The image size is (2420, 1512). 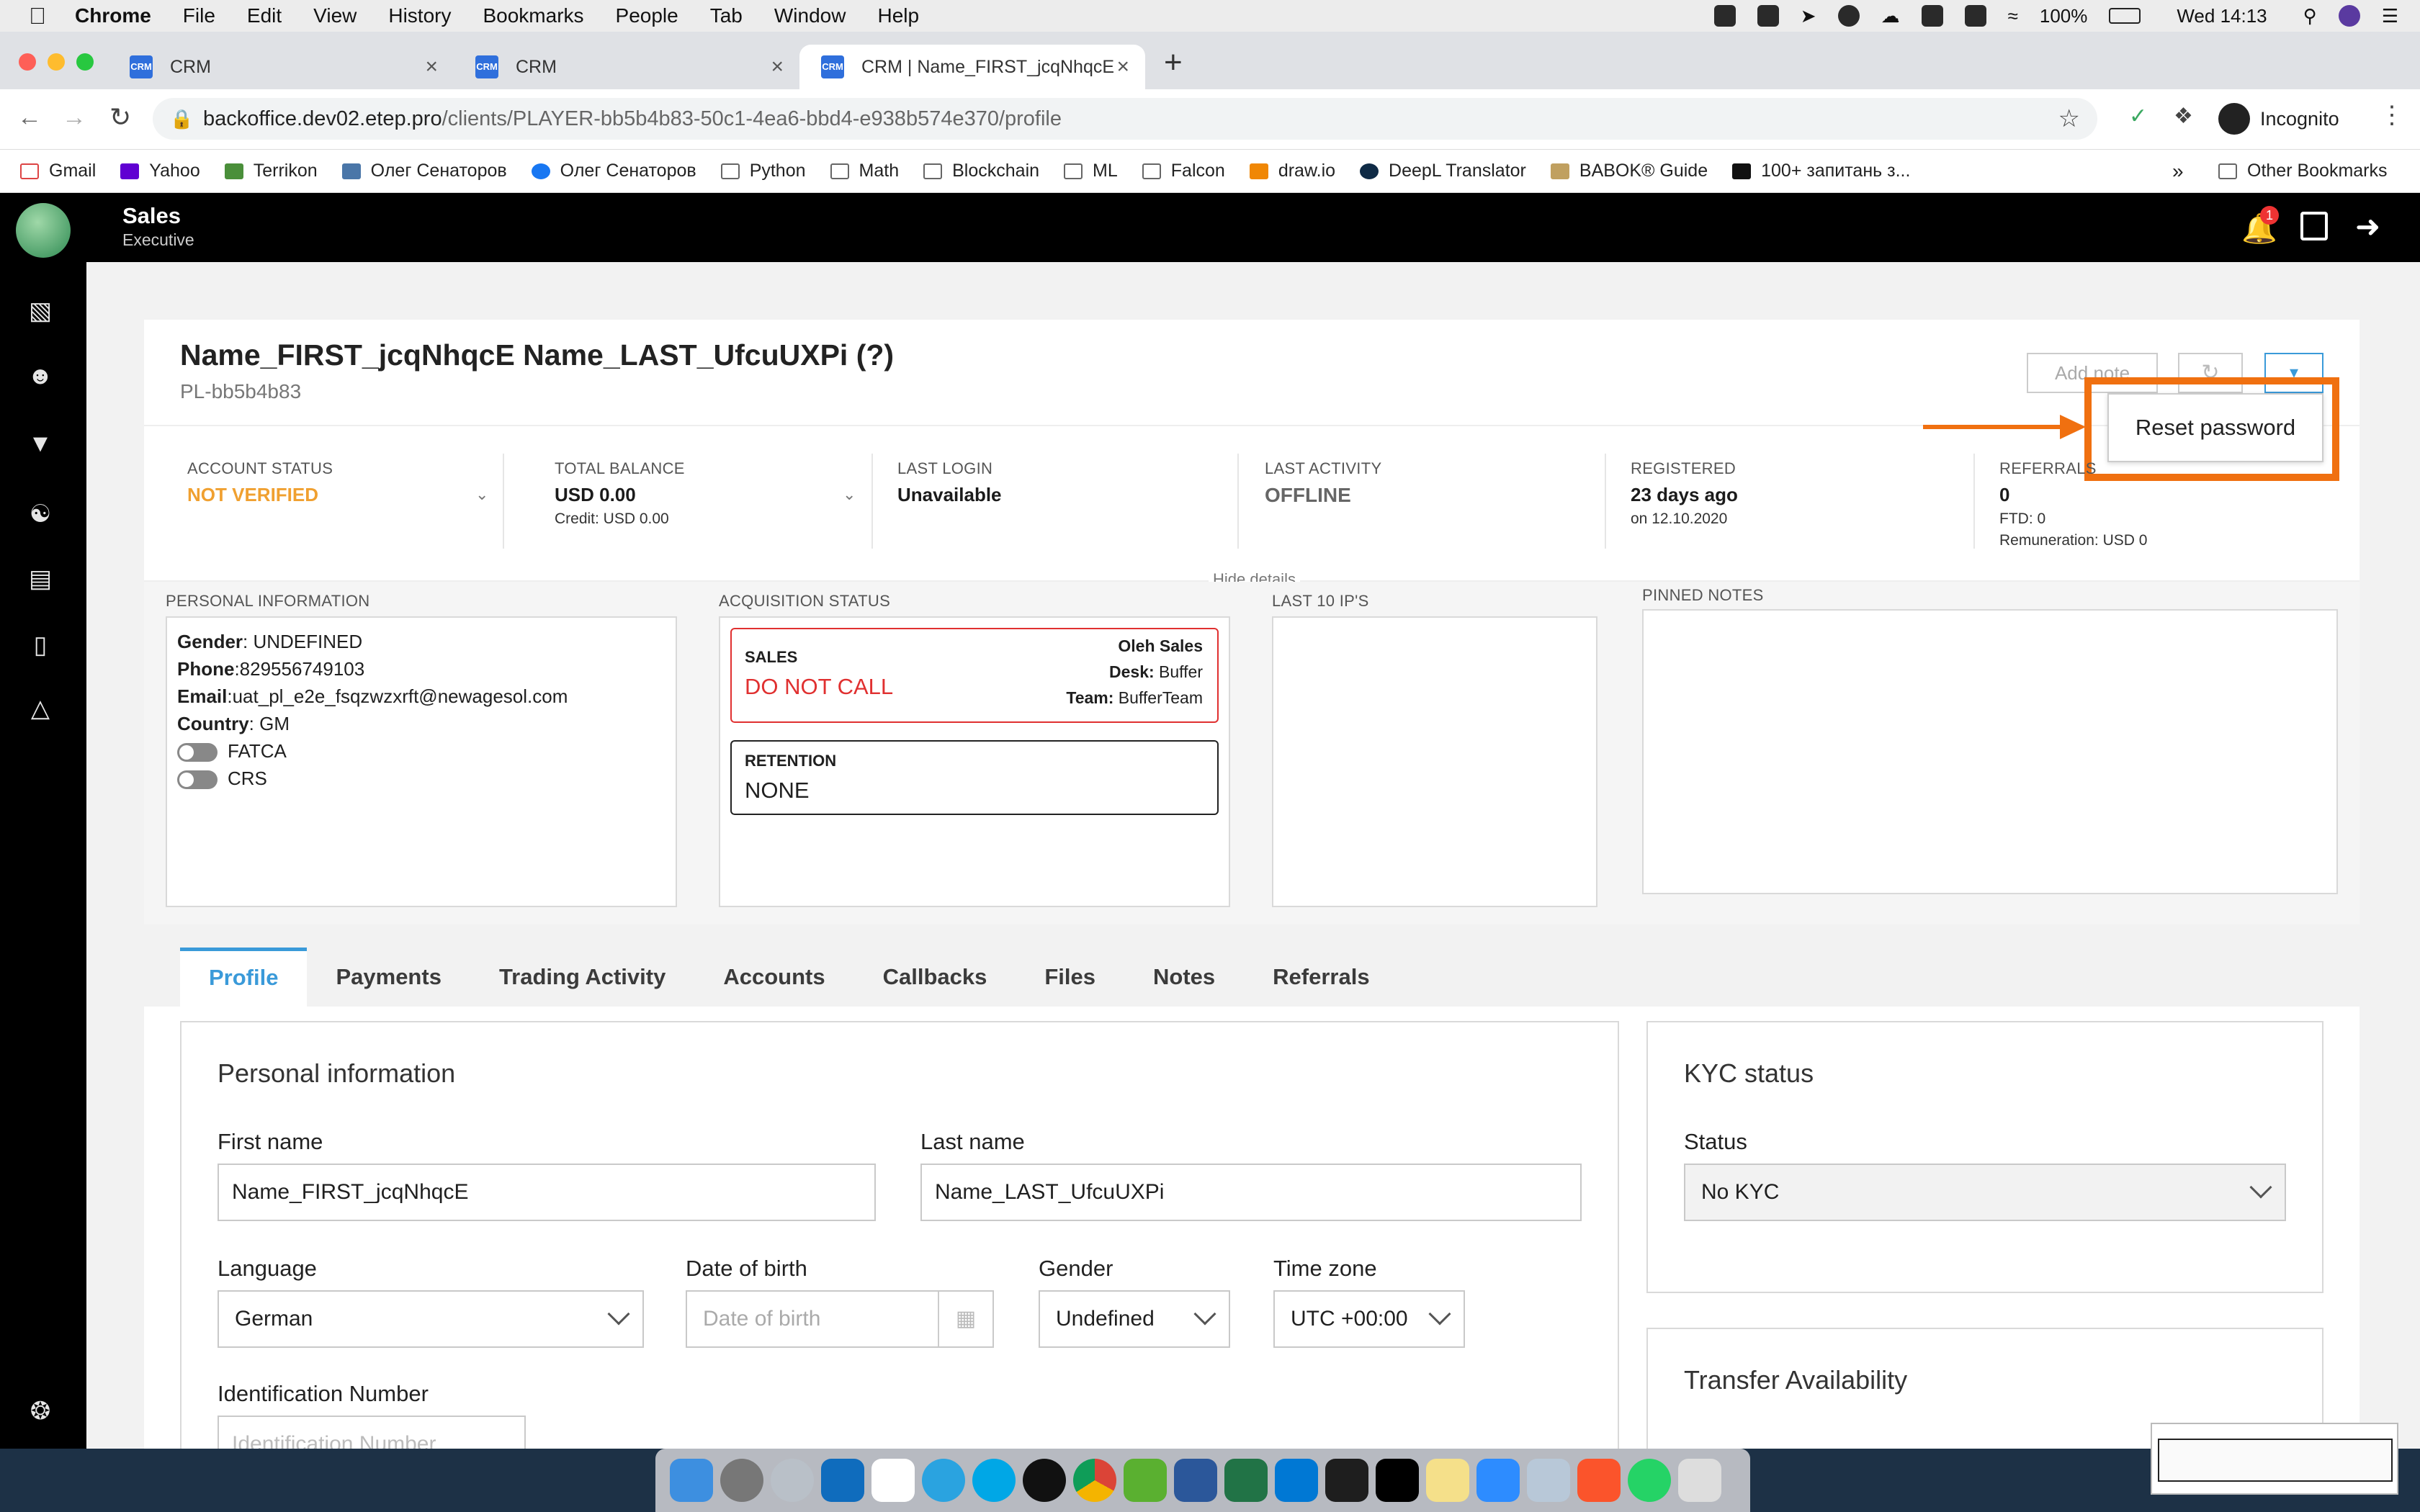 What do you see at coordinates (2310, 16) in the screenshot?
I see `spotlight-icon: ⚲` at bounding box center [2310, 16].